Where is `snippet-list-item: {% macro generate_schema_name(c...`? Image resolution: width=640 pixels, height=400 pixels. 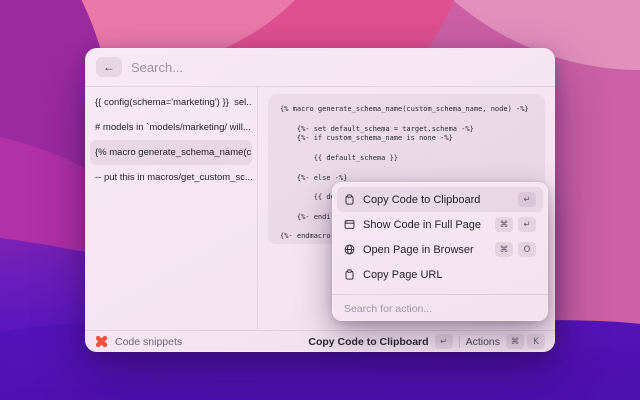 snippet-list-item: {% macro generate_schema_name(c... is located at coordinates (171, 152).